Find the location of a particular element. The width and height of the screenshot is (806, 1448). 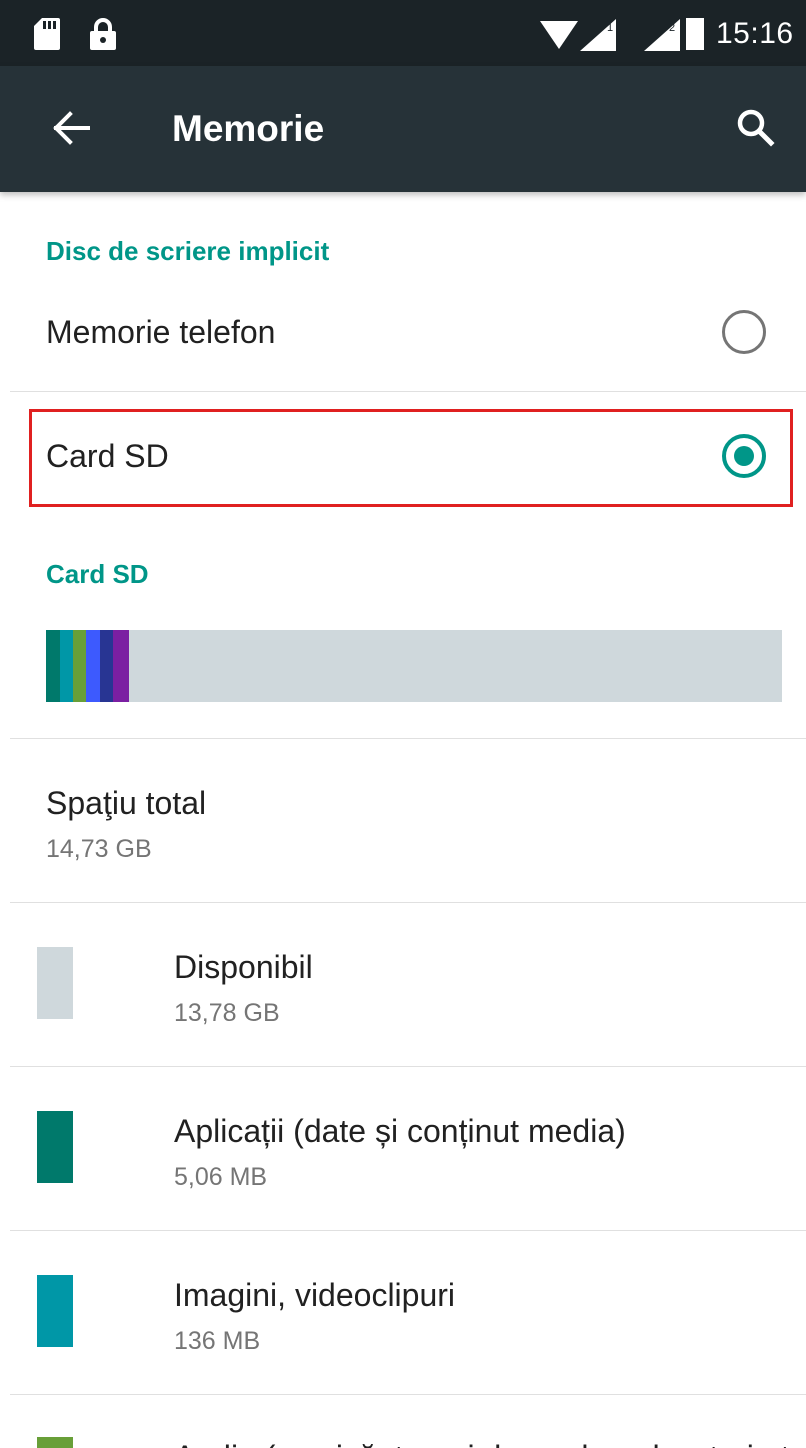

storage-item-available: Disponibil 13,78 GB is located at coordinates (403, 984).